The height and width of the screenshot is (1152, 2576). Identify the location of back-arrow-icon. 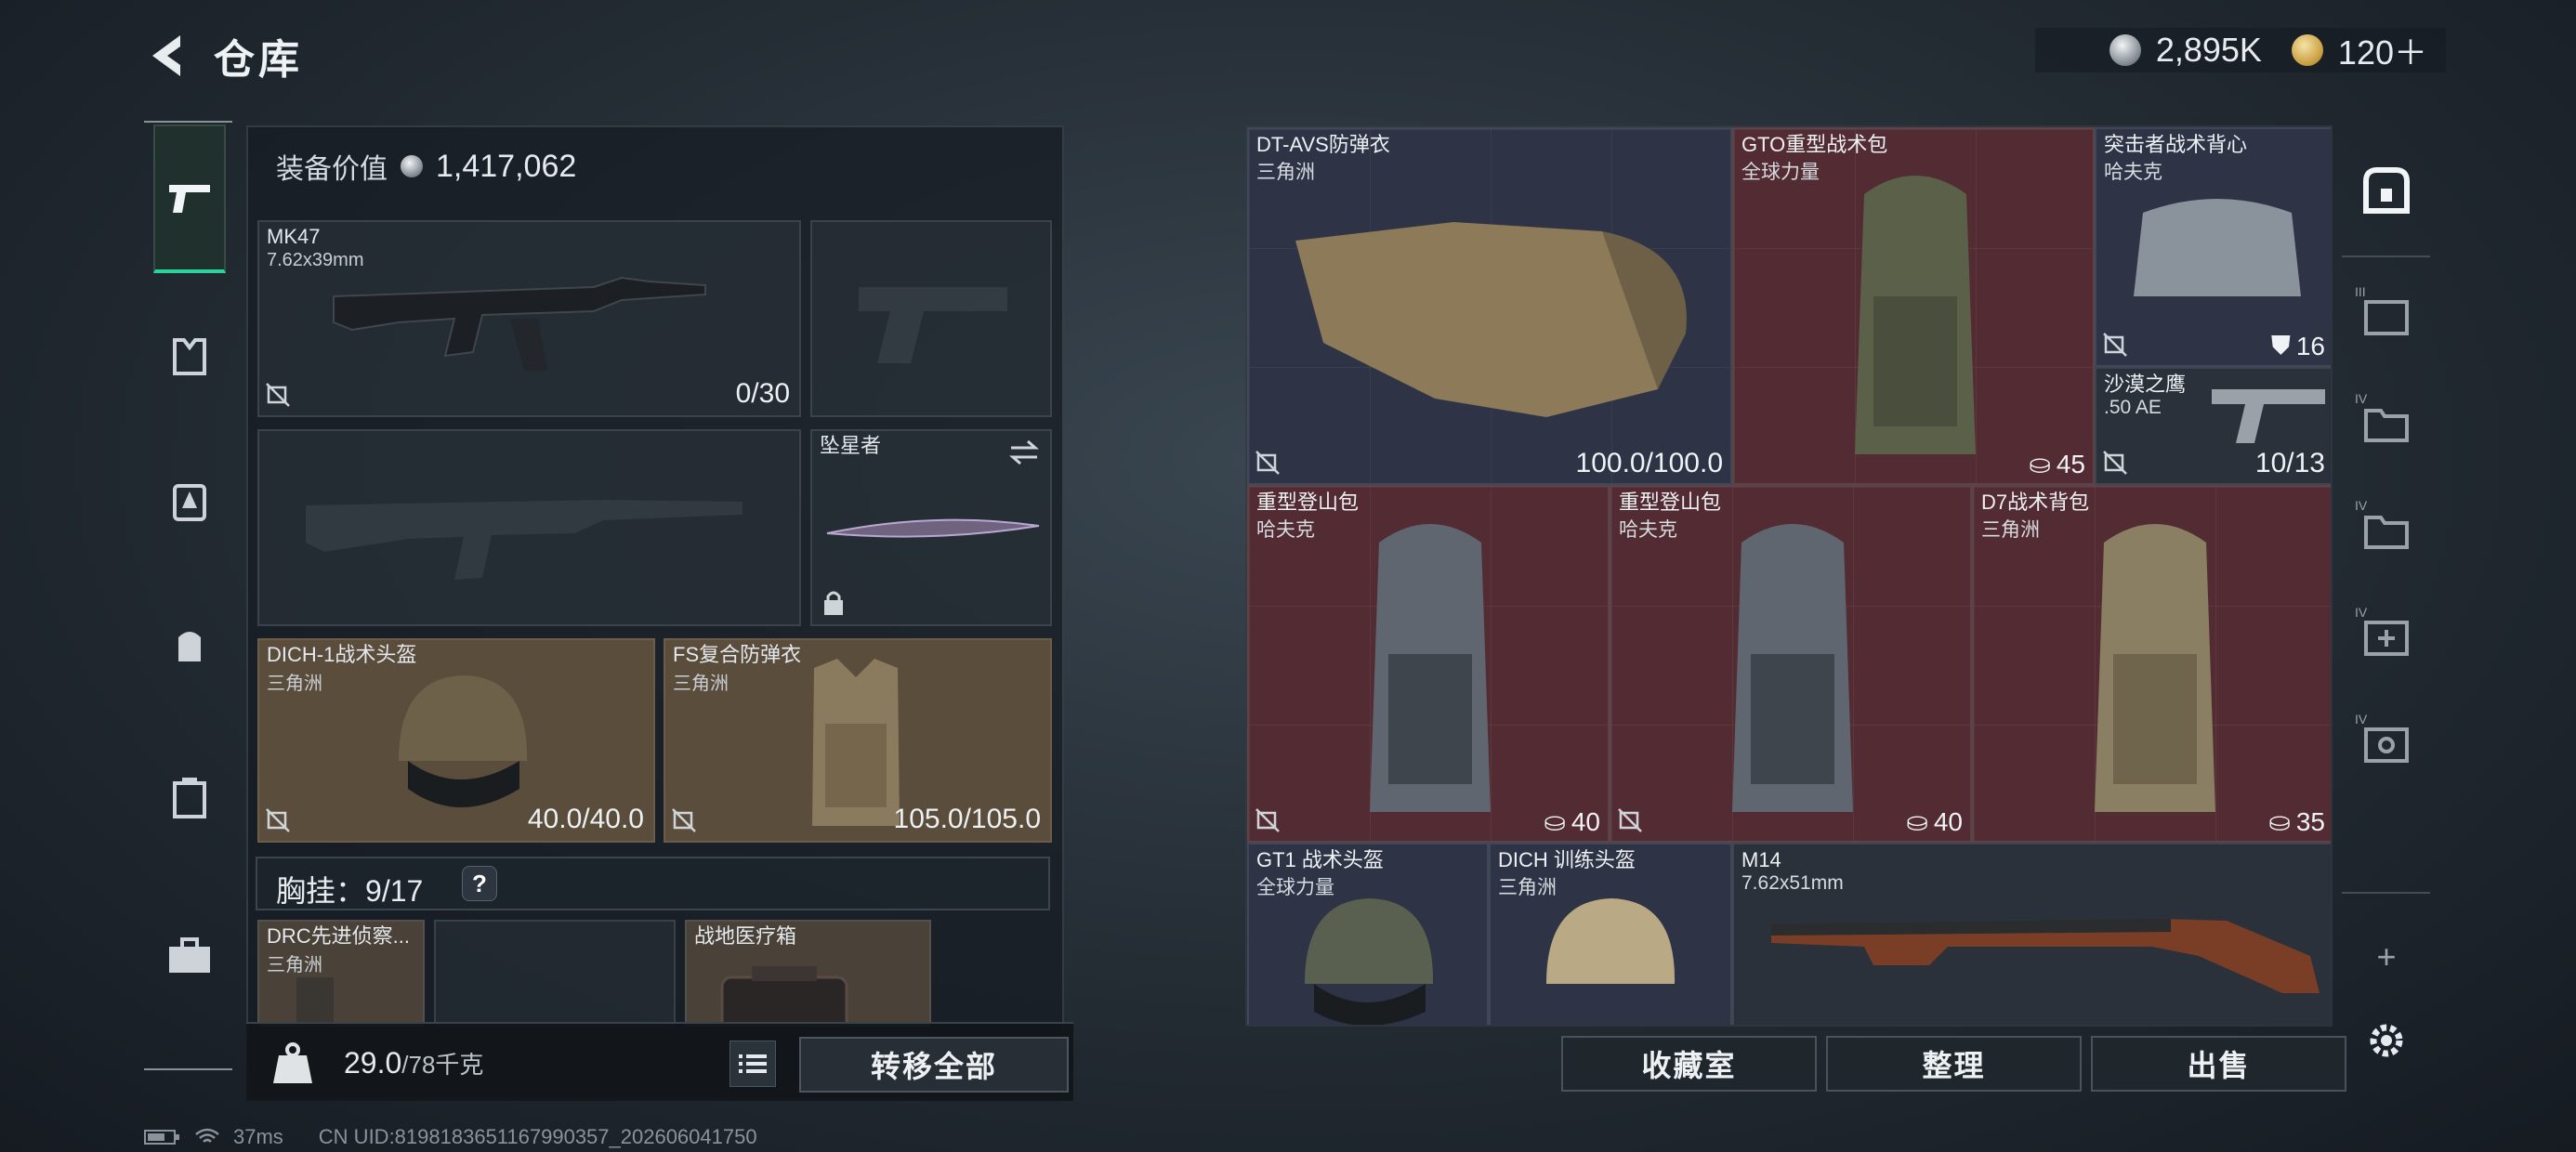
(166, 55).